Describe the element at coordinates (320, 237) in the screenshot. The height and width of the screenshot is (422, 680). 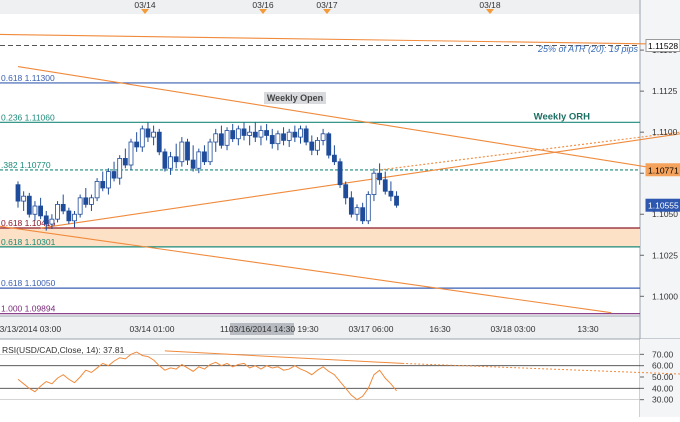
I see `support-zone` at that location.